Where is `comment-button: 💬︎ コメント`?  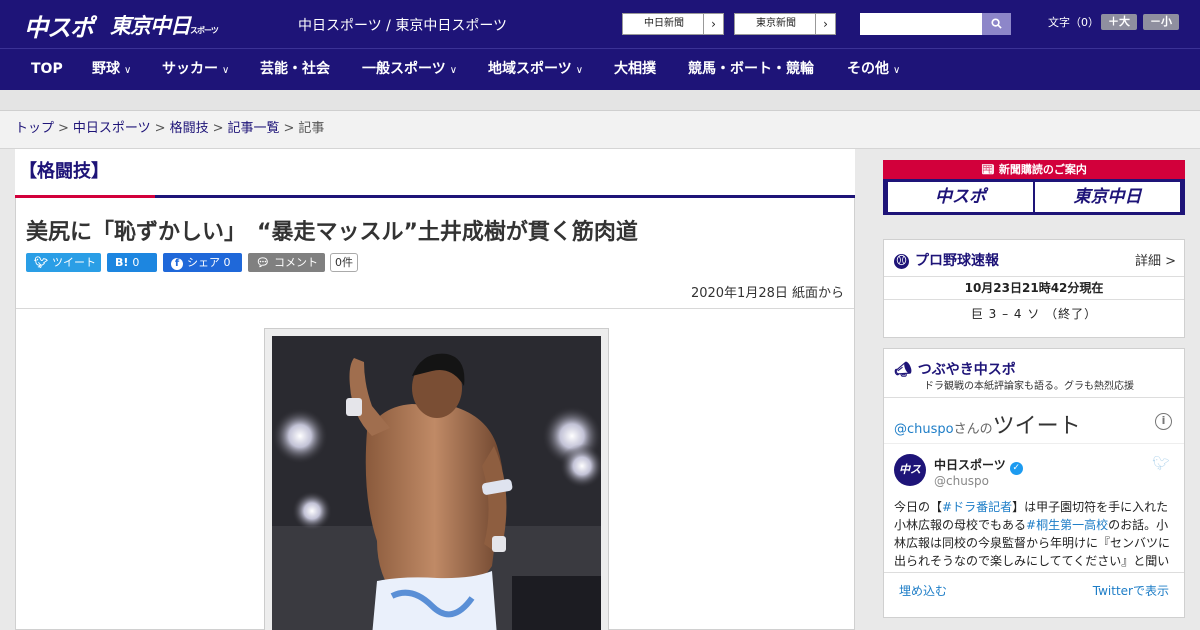
comment-button: 💬︎ コメント is located at coordinates (286, 262).